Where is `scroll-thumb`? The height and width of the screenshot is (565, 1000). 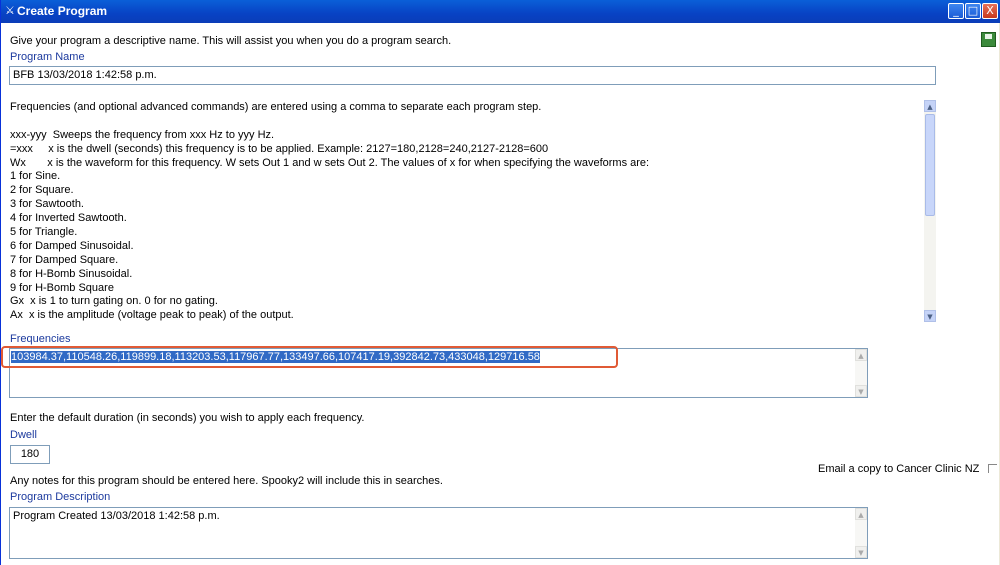 scroll-thumb is located at coordinates (930, 165).